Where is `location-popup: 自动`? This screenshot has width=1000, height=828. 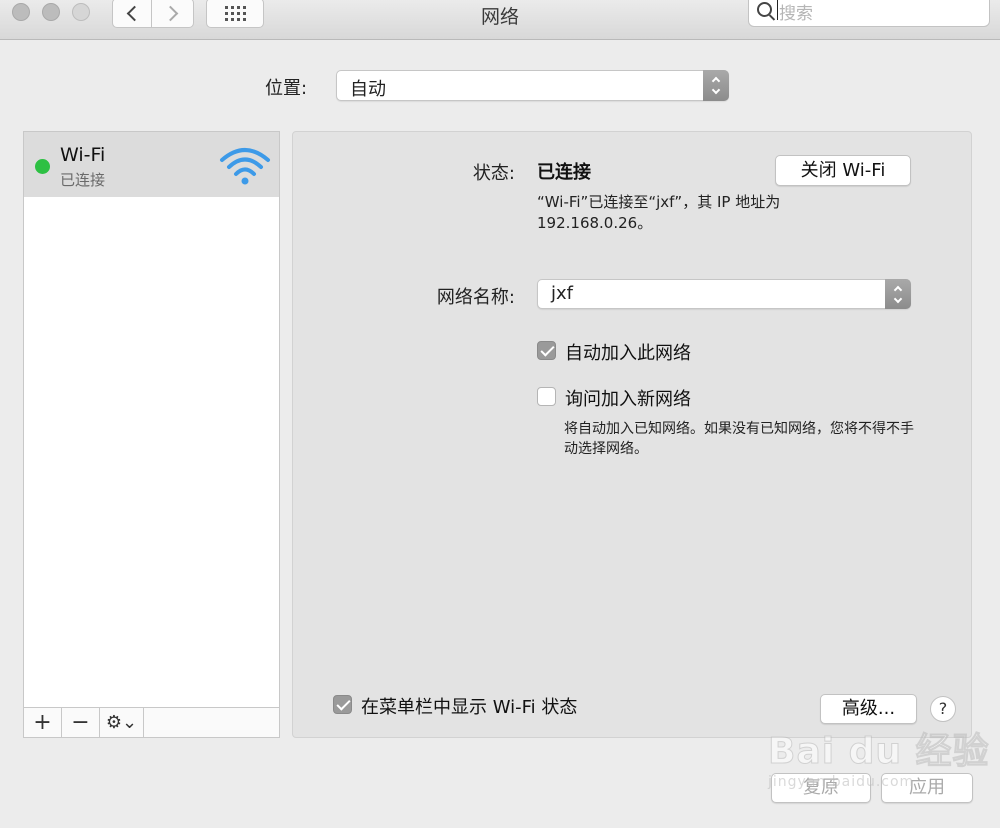 location-popup: 自动 is located at coordinates (532, 85).